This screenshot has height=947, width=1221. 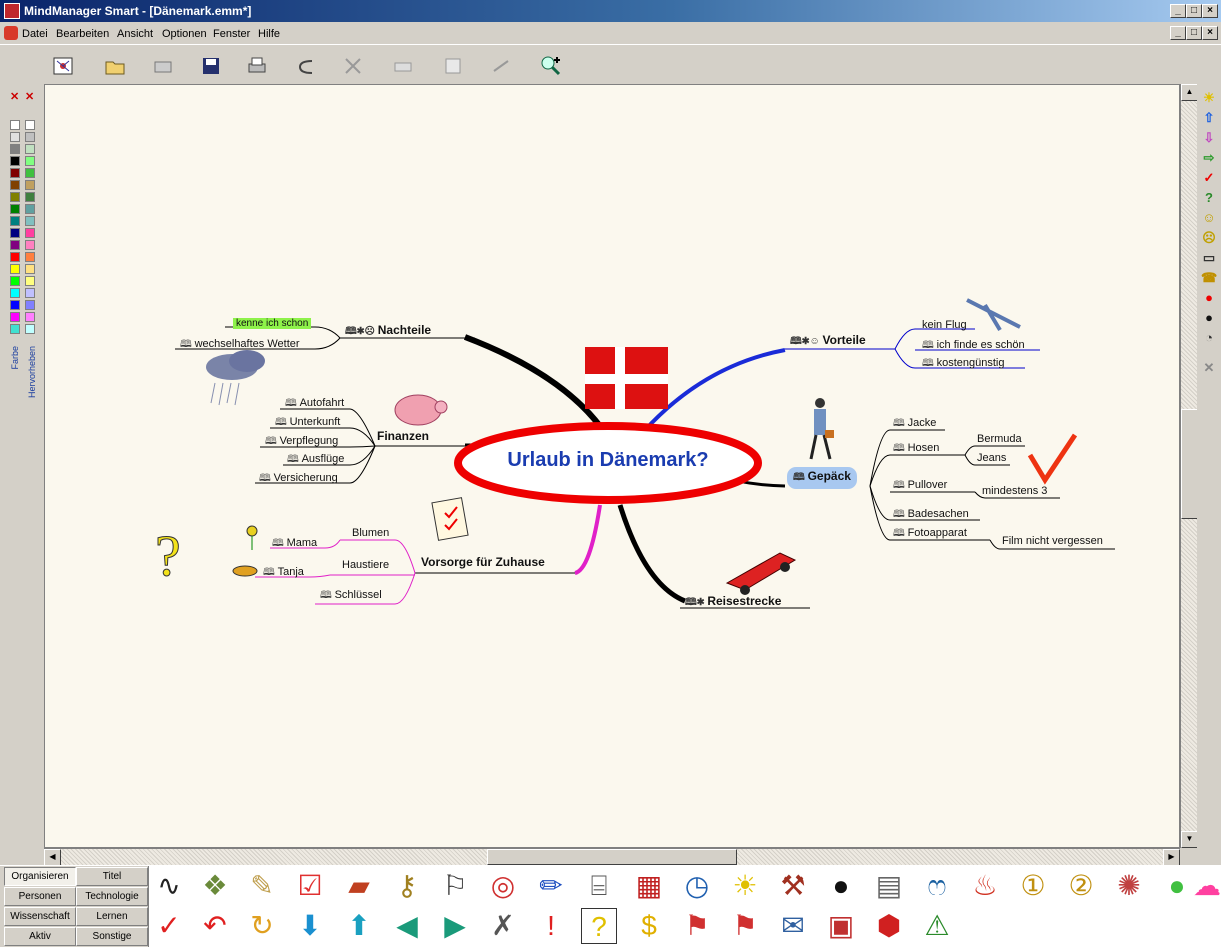 I want to click on refresh-icon: ↻, so click(x=262, y=926).